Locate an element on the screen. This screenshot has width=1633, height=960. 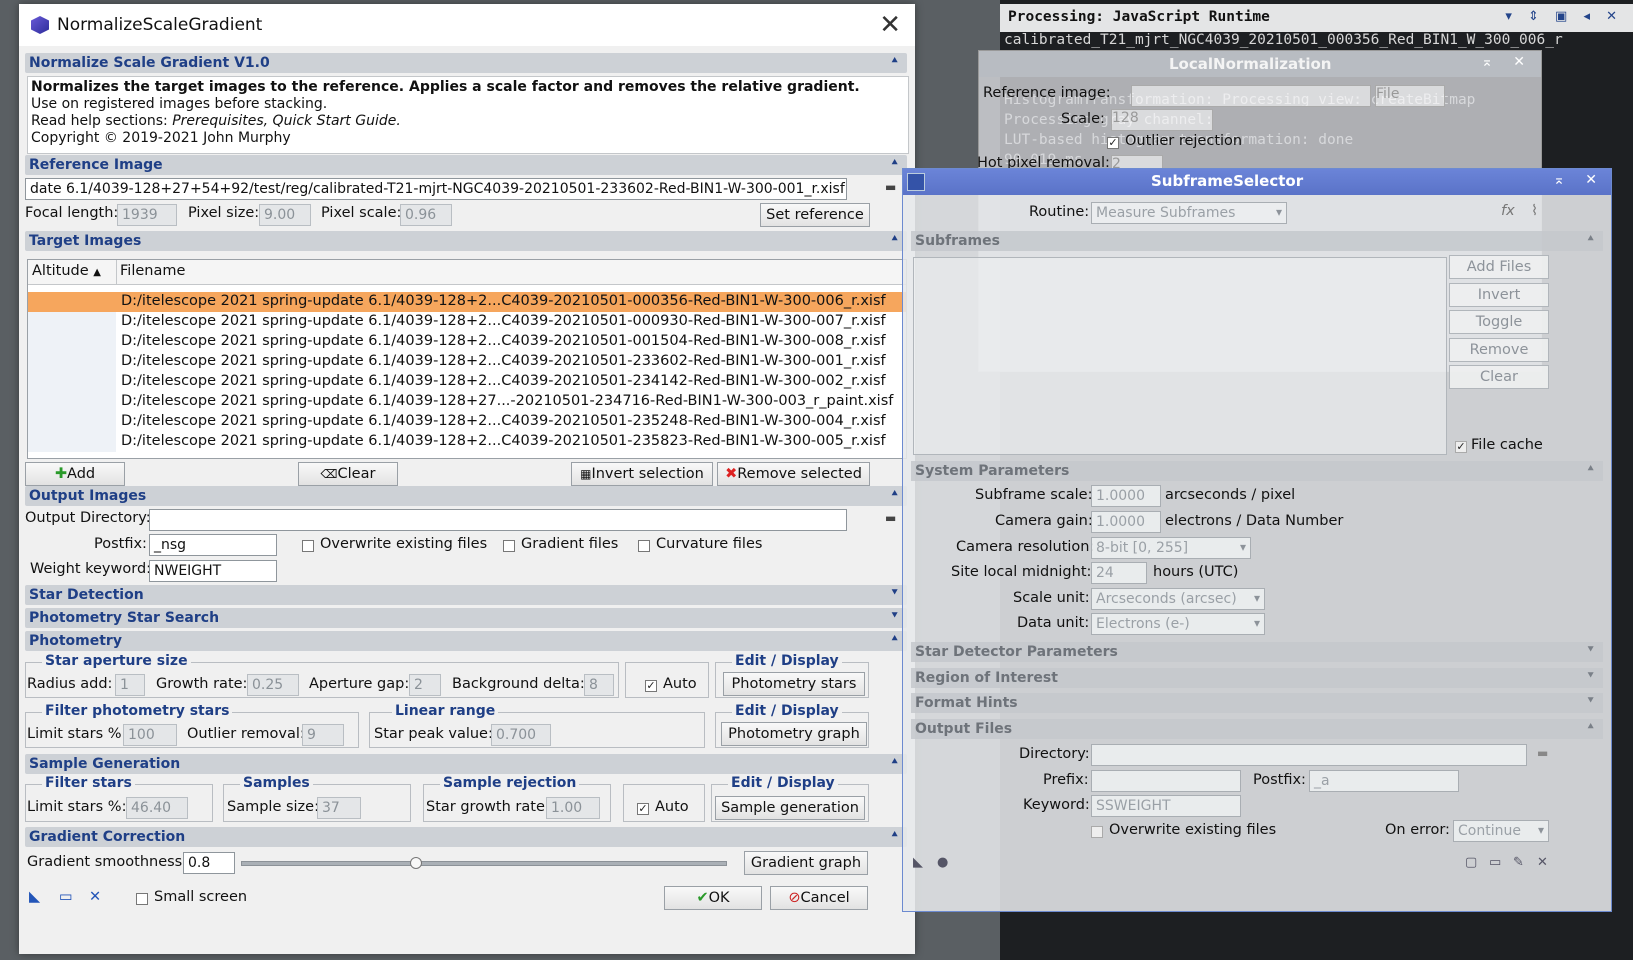
ln-scale-field: 128 is located at coordinates (1162, 120).